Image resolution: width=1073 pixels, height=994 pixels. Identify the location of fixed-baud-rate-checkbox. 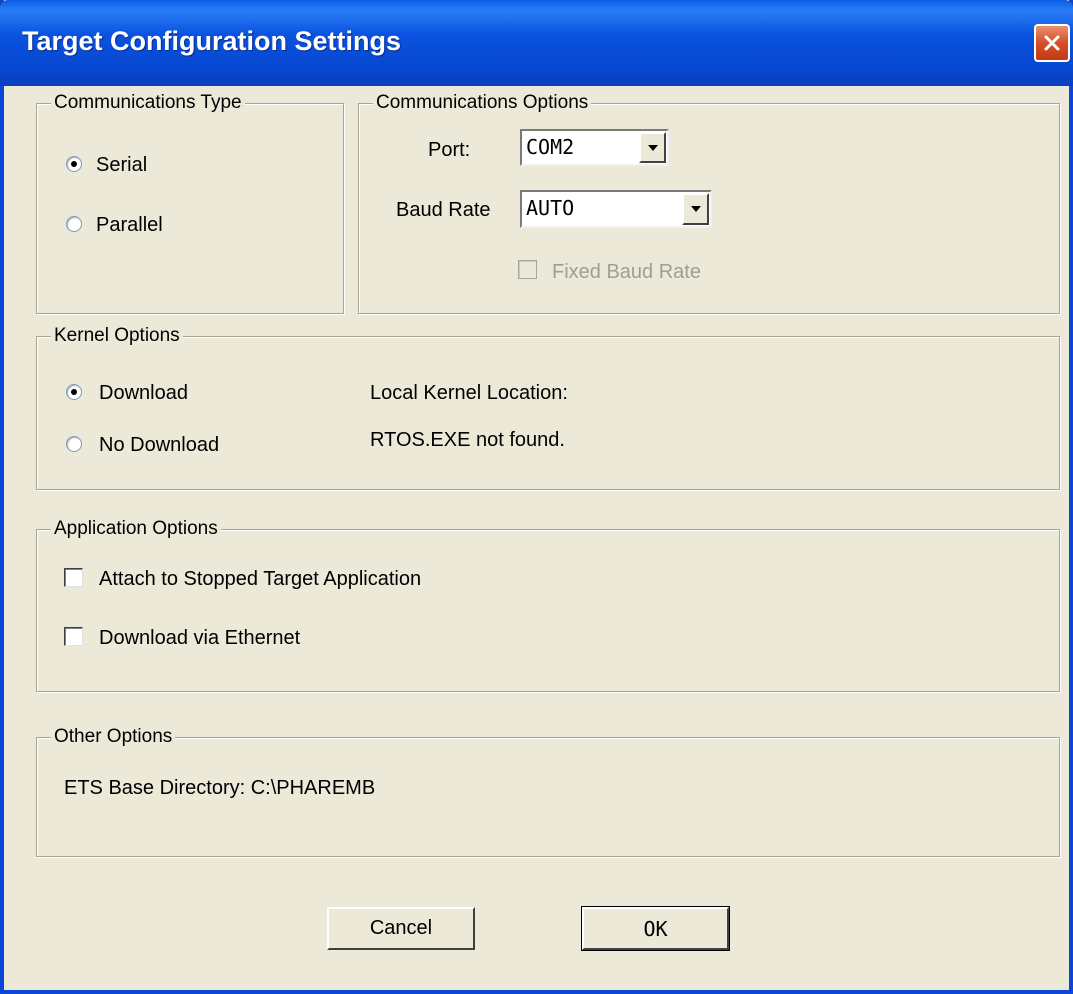
(527, 269).